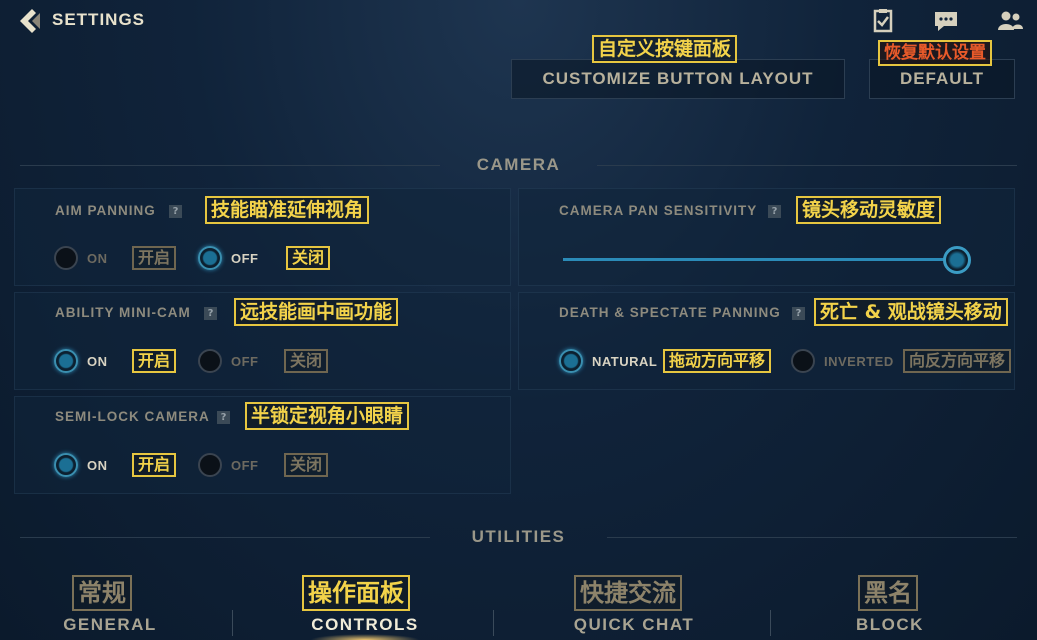 The height and width of the screenshot is (640, 1037). I want to click on camera-pan-sensitivity-label: CAMERA PAN SENSITIVITY, so click(658, 210).